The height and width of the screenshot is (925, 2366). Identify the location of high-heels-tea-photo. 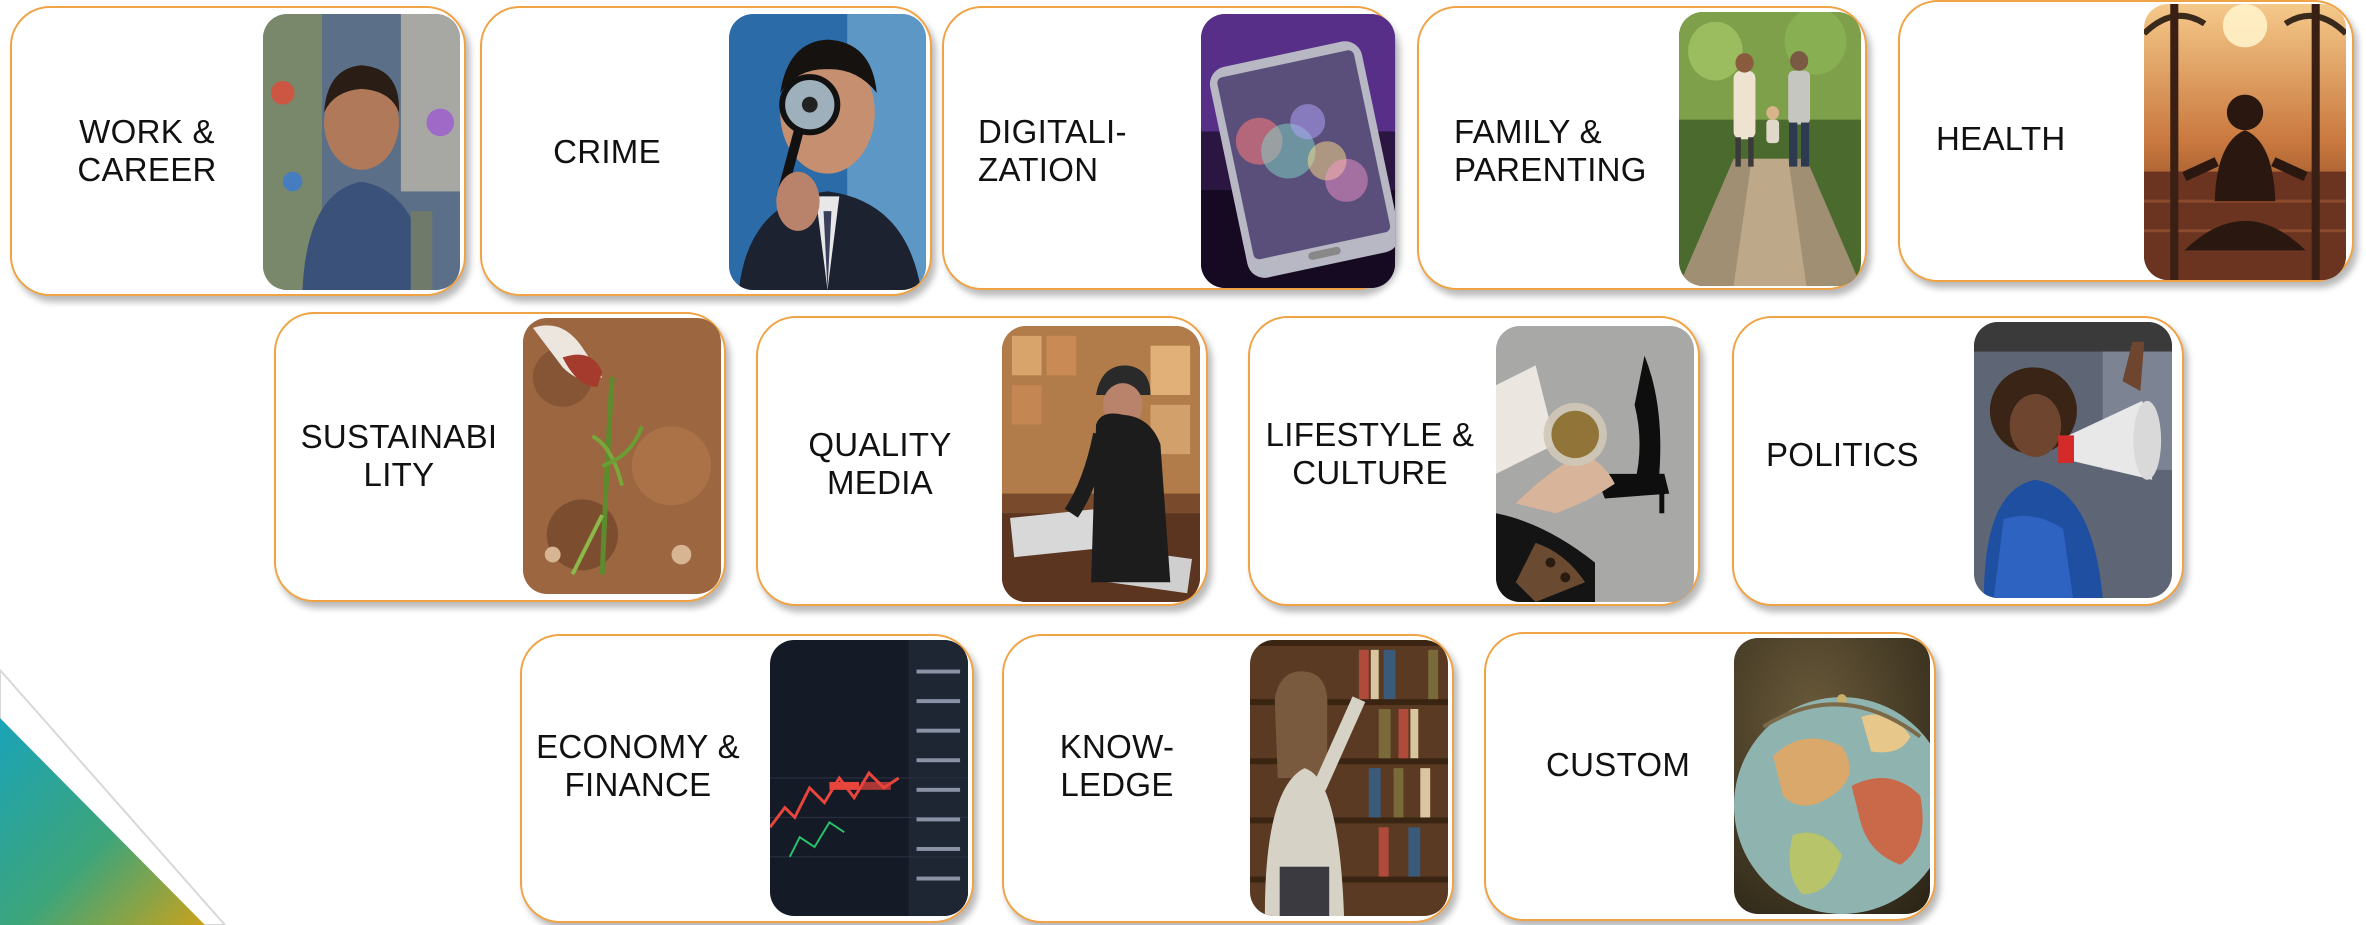
(1595, 464).